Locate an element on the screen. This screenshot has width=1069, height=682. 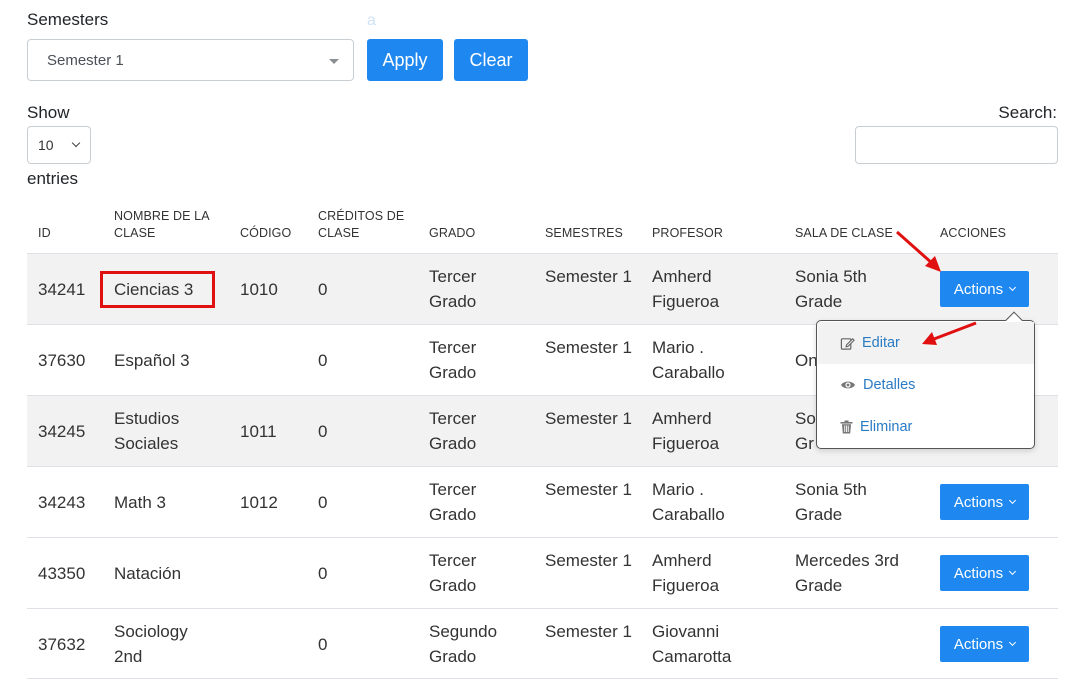
menu-item-detalles: Detalles is located at coordinates (926, 385).